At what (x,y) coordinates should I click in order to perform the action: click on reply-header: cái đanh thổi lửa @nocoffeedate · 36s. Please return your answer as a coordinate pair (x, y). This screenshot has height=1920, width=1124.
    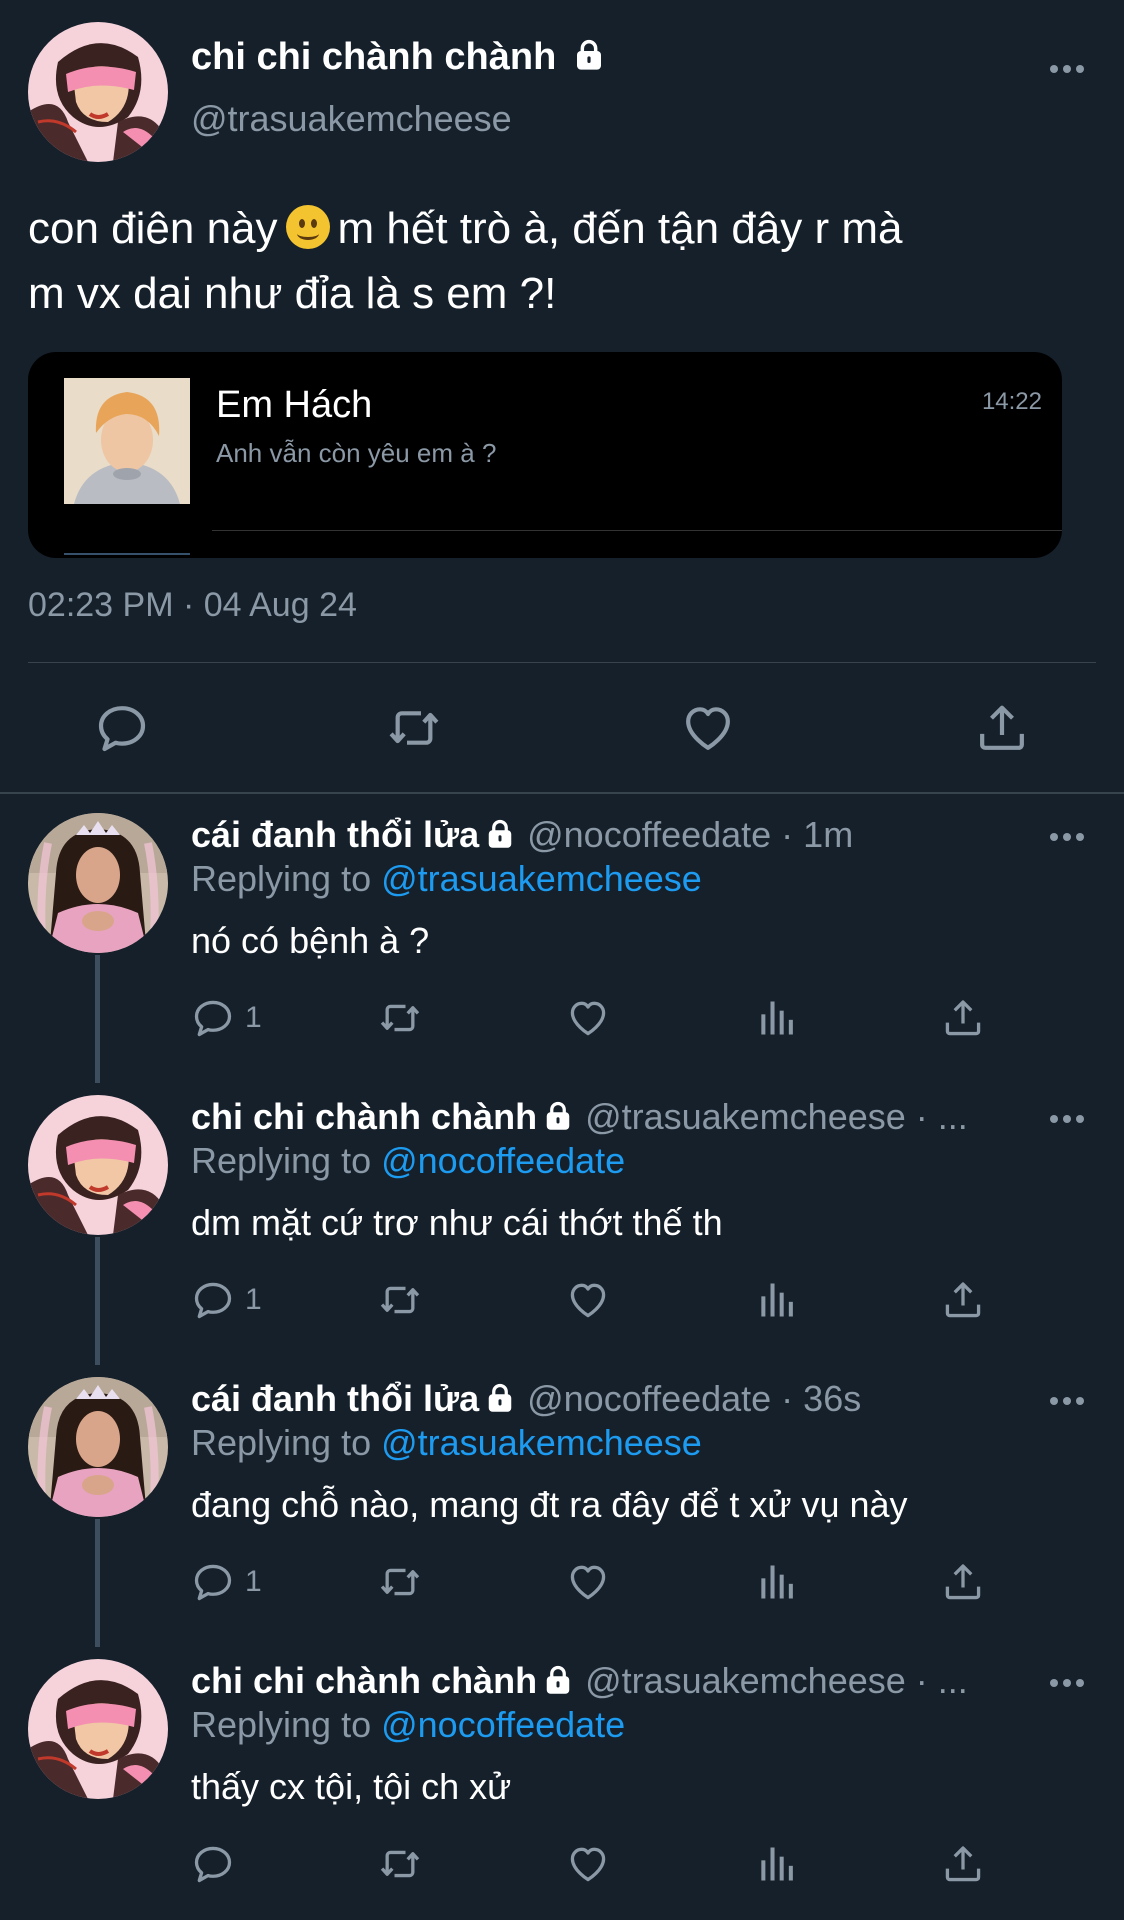
    Looking at the image, I should click on (611, 1399).